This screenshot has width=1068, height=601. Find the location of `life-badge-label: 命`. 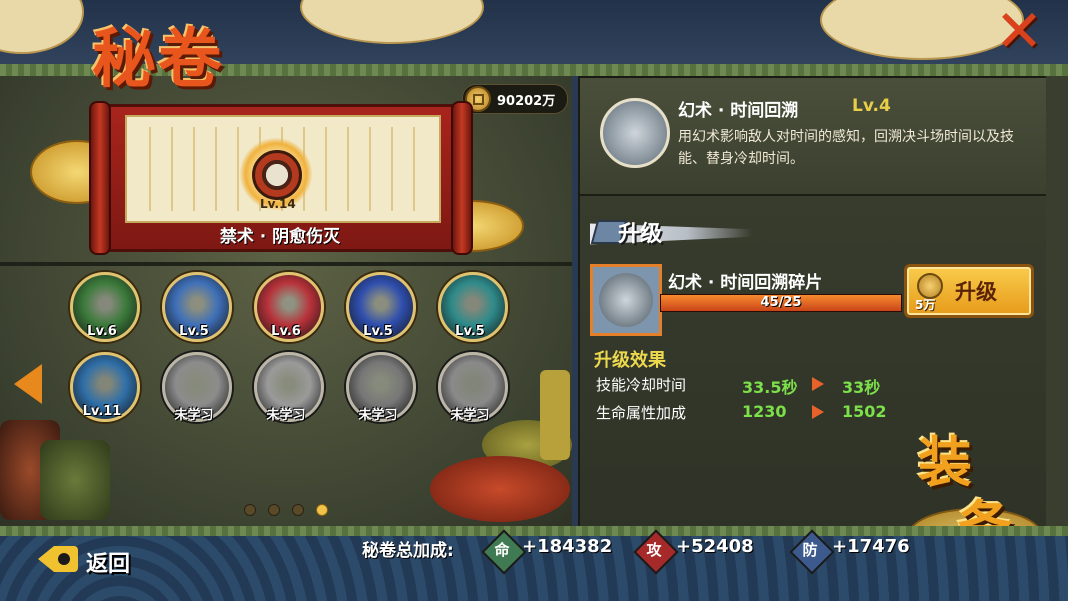

life-badge-label: 命 is located at coordinates (502, 550).